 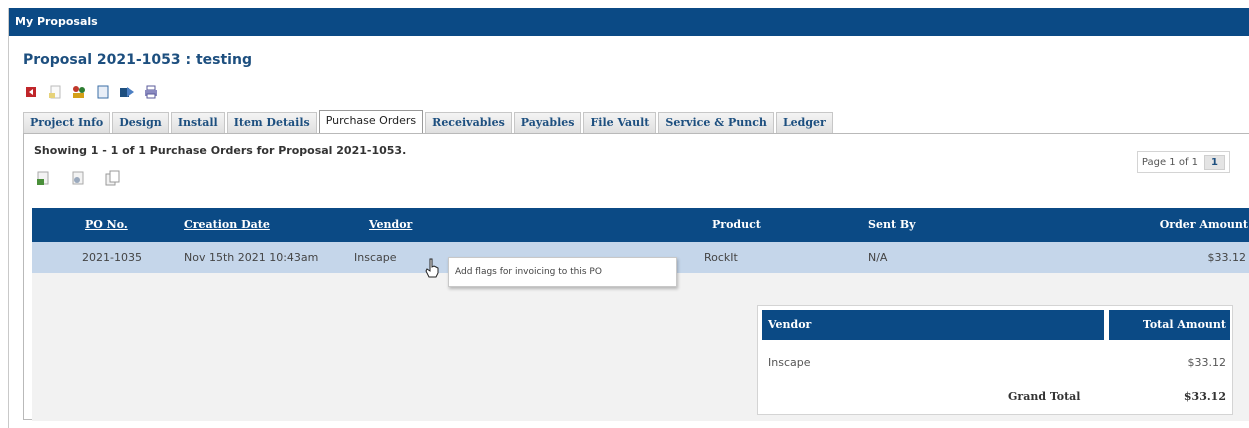 What do you see at coordinates (112, 179) in the screenshot?
I see `copy-icon` at bounding box center [112, 179].